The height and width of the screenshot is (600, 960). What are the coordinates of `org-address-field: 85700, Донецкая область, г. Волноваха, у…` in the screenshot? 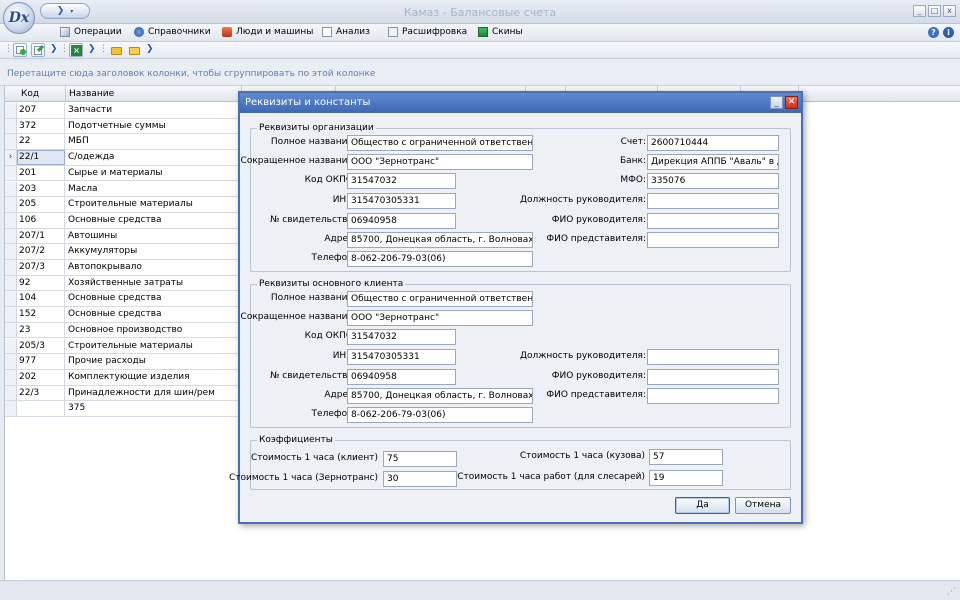 It's located at (440, 240).